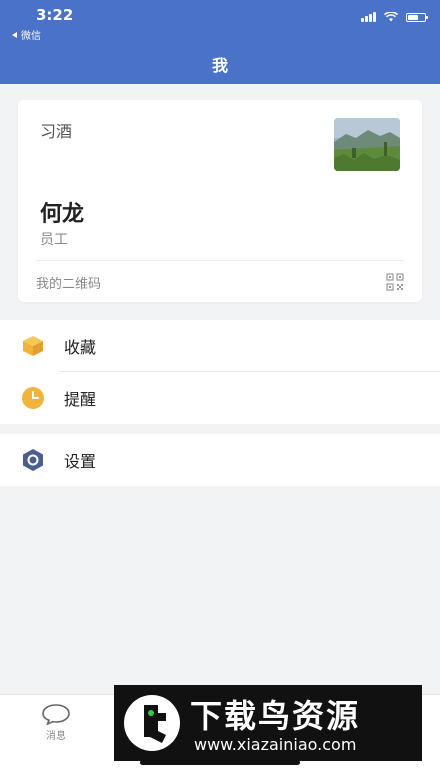 Image resolution: width=440 pixels, height=771 pixels. I want to click on status-icons, so click(394, 17).